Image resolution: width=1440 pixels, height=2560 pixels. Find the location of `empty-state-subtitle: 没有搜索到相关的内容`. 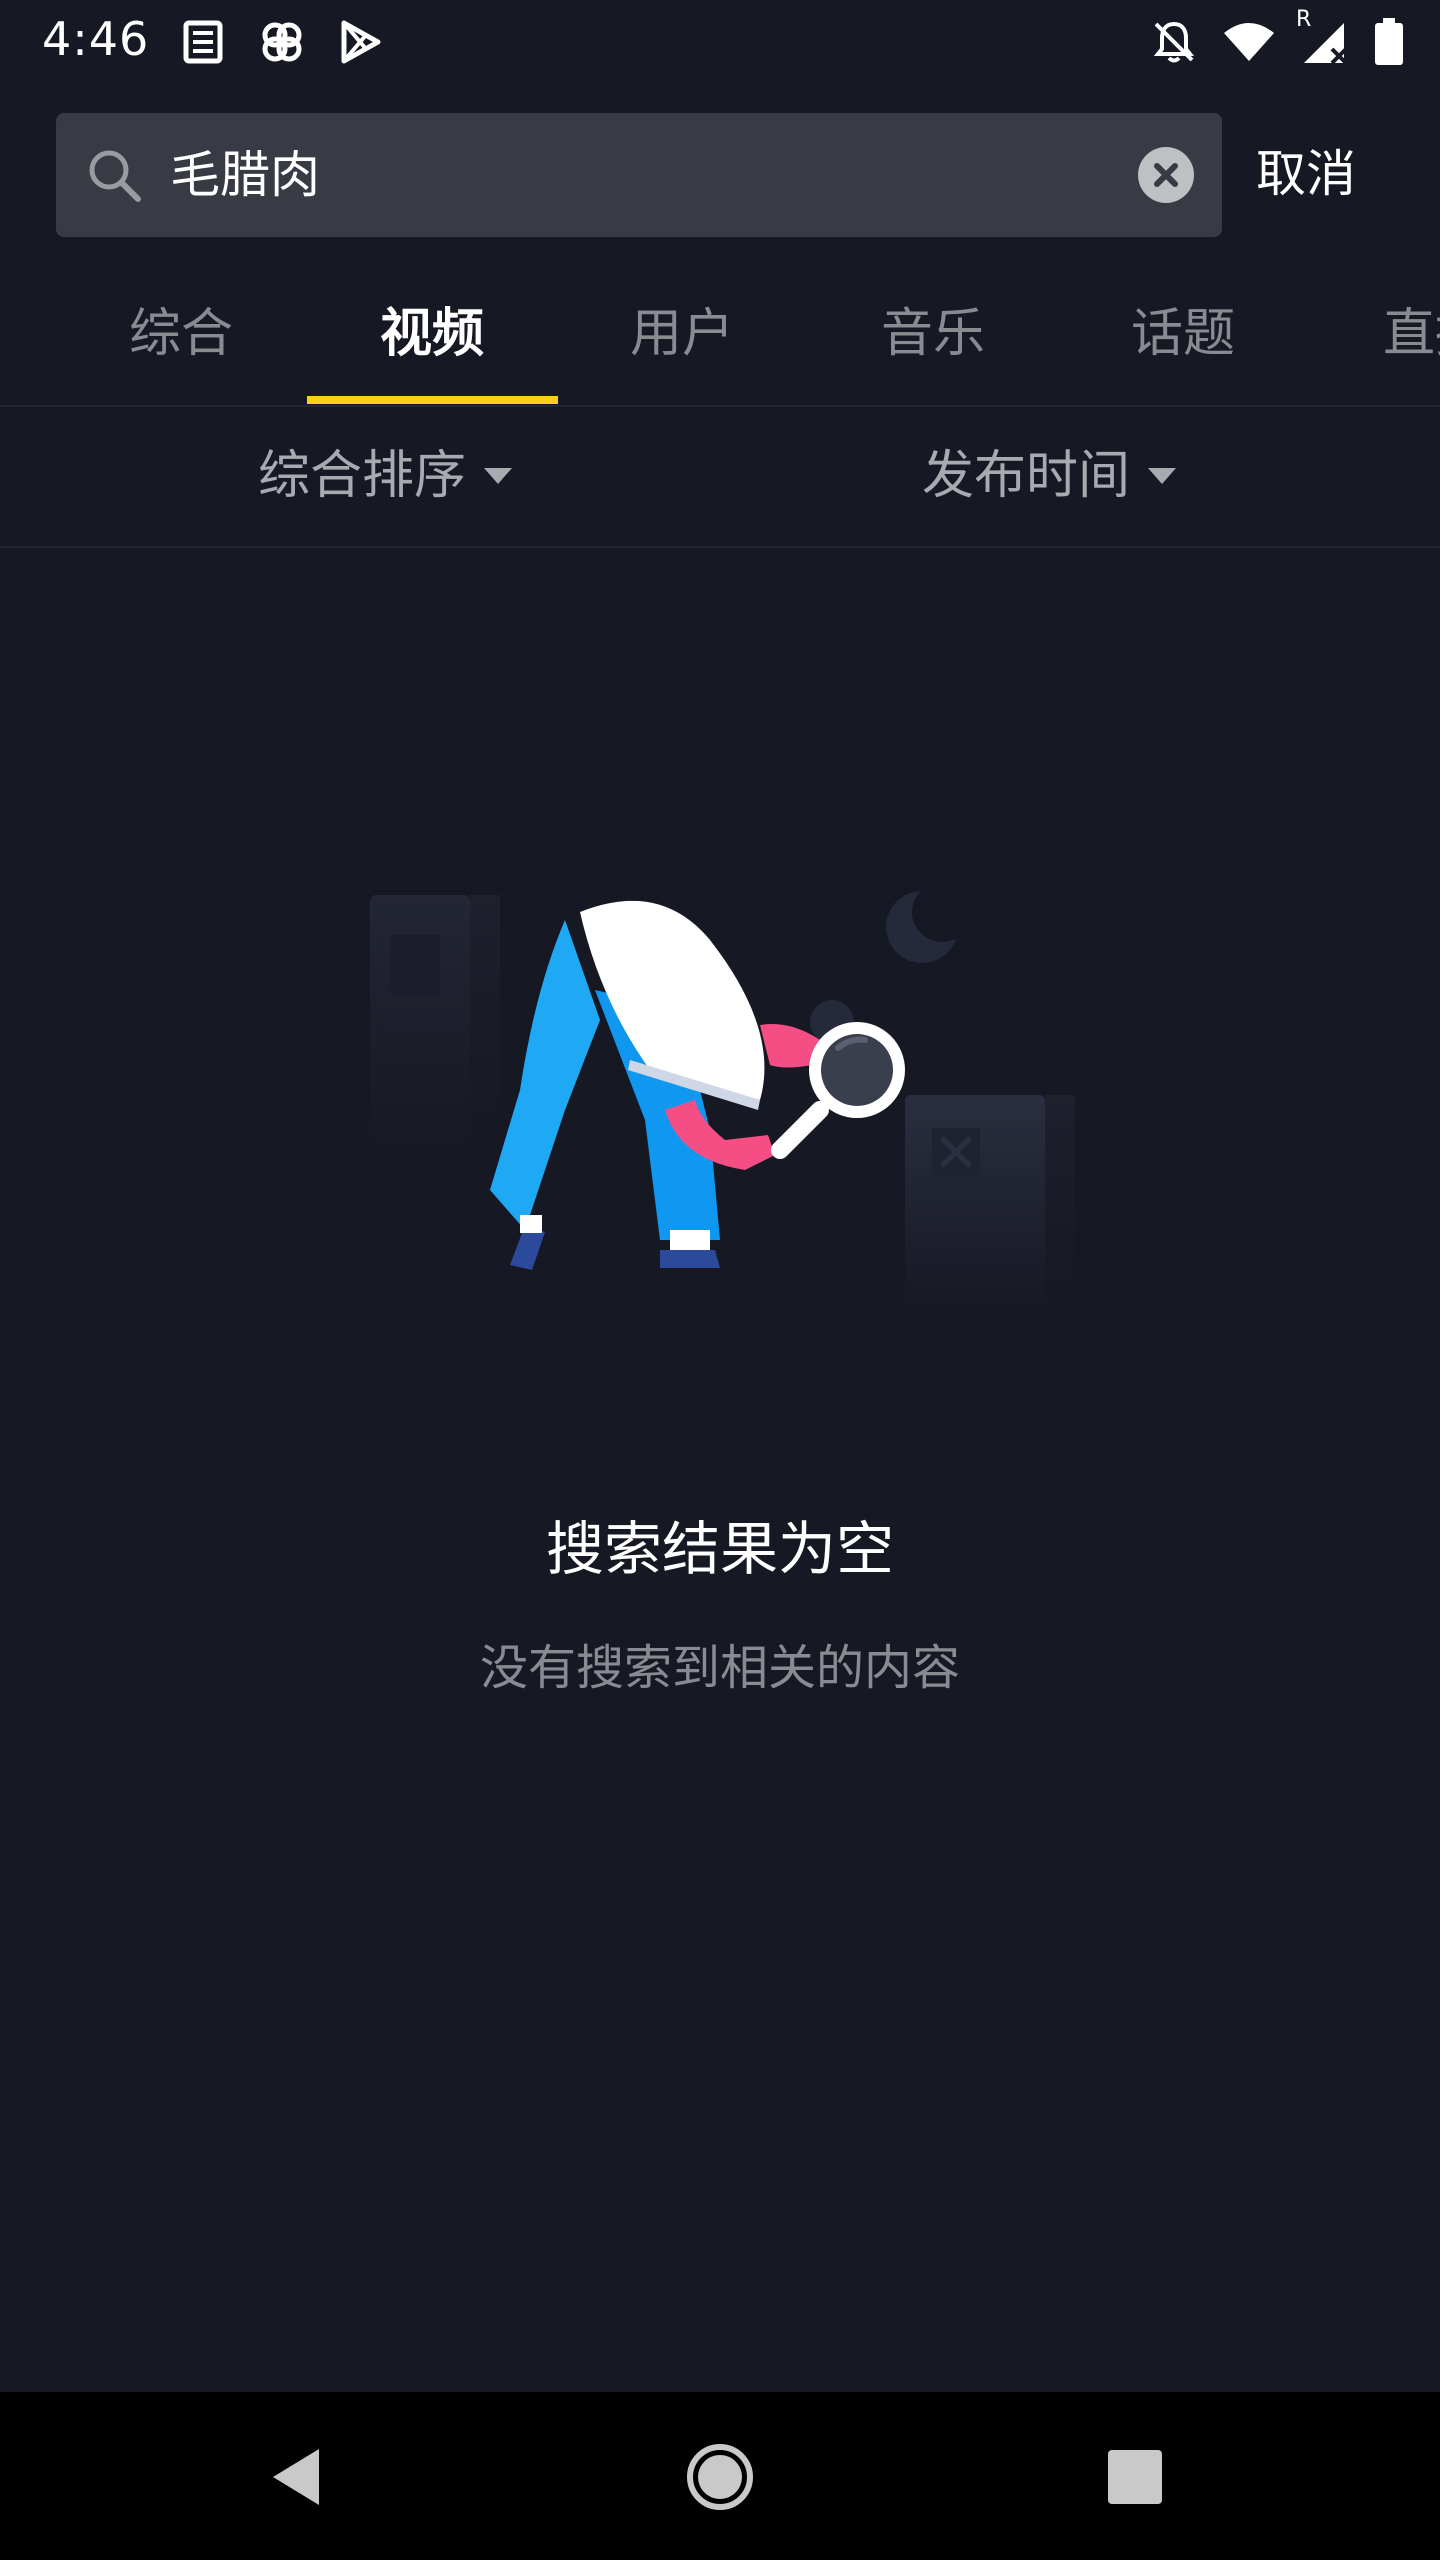

empty-state-subtitle: 没有搜索到相关的内容 is located at coordinates (719, 1668).